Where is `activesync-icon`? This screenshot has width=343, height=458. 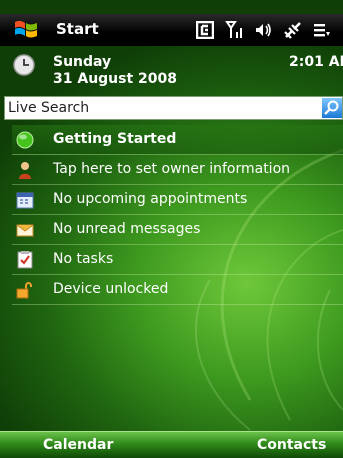 activesync-icon is located at coordinates (205, 30).